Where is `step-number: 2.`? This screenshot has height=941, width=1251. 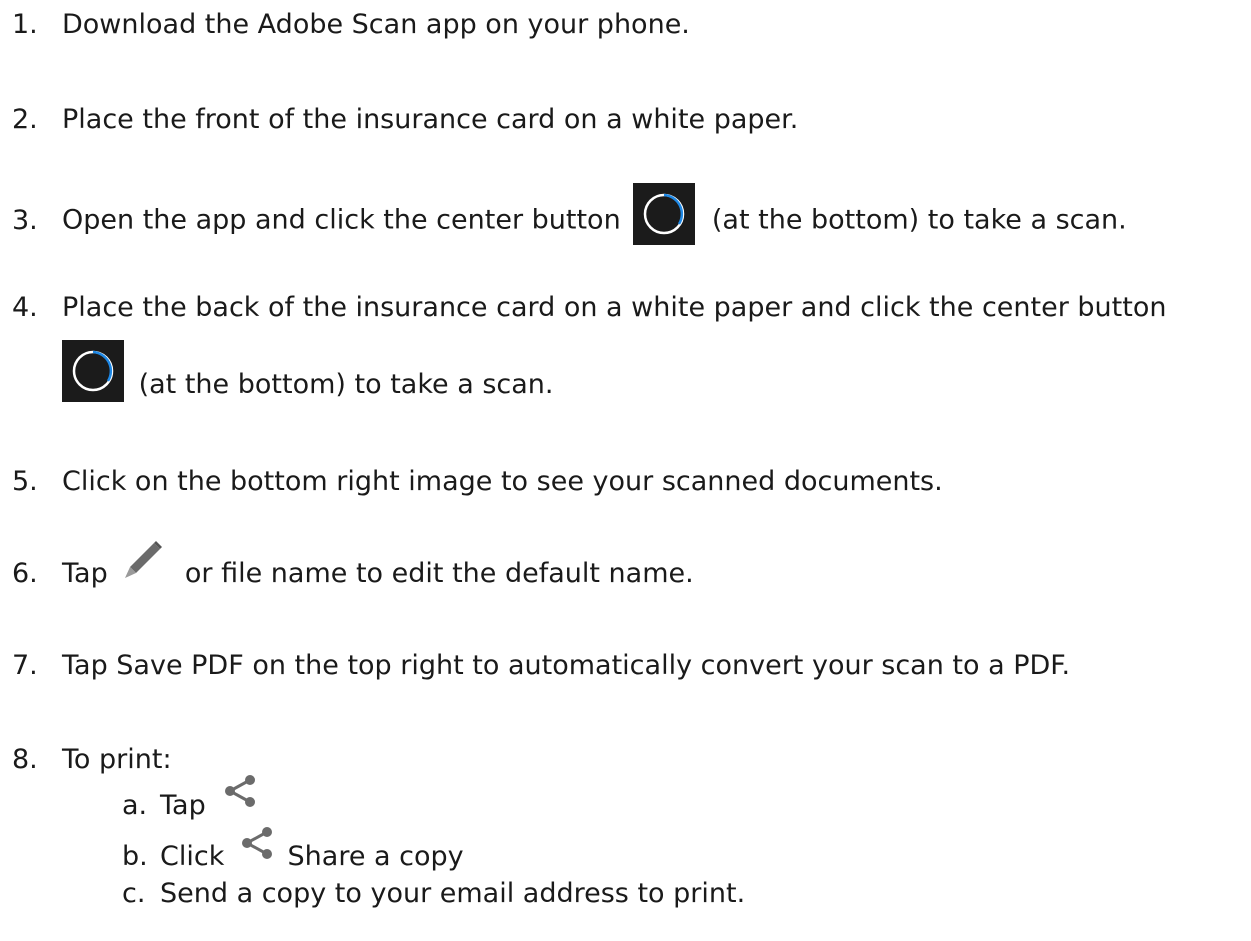
step-number: 2. is located at coordinates (25, 119).